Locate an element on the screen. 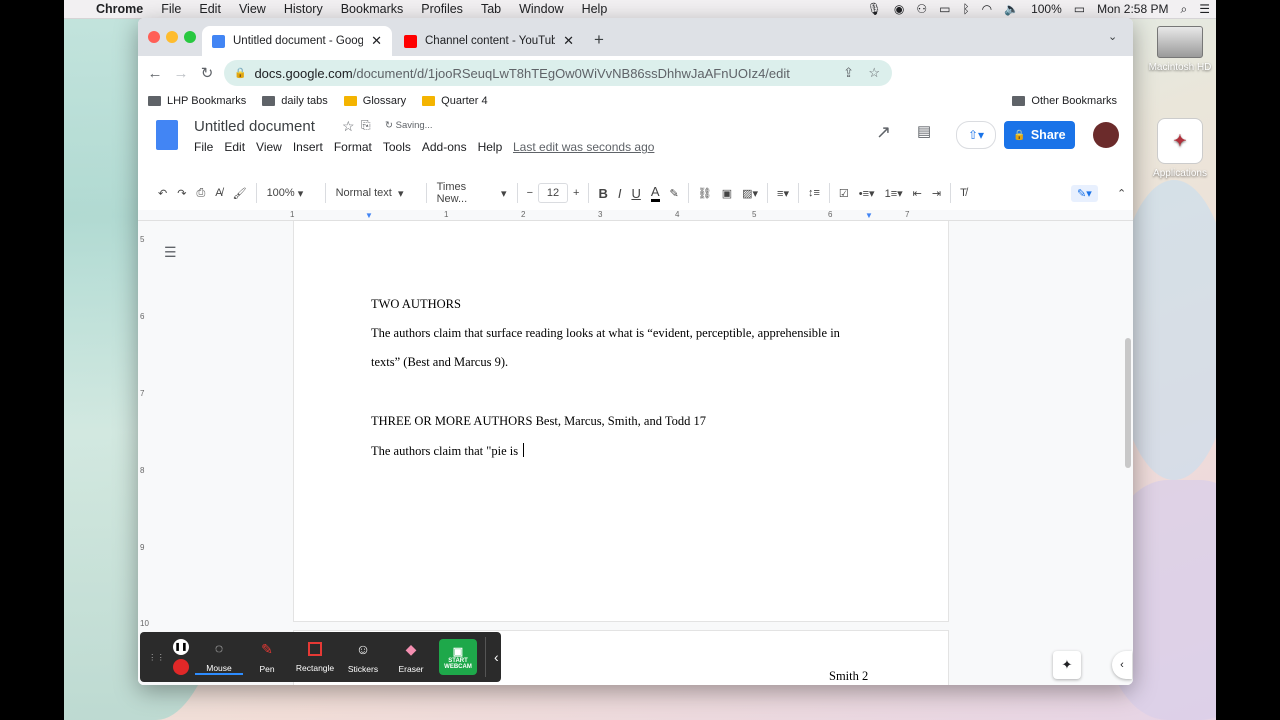 The width and height of the screenshot is (1280, 720). present-icon: ⇧▾ is located at coordinates (976, 135).